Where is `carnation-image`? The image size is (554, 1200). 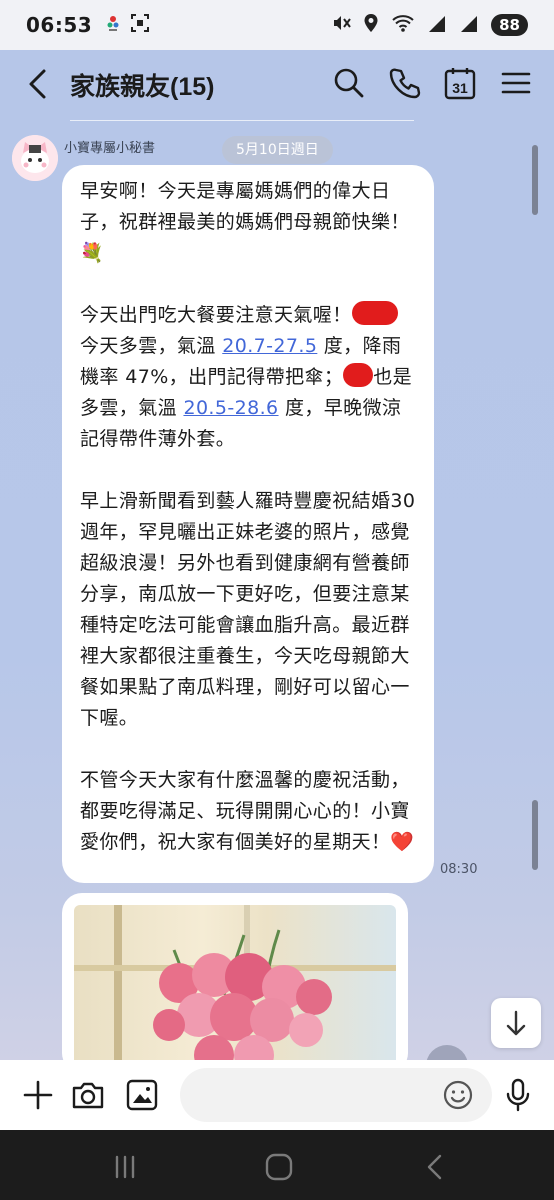
carnation-image is located at coordinates (235, 982).